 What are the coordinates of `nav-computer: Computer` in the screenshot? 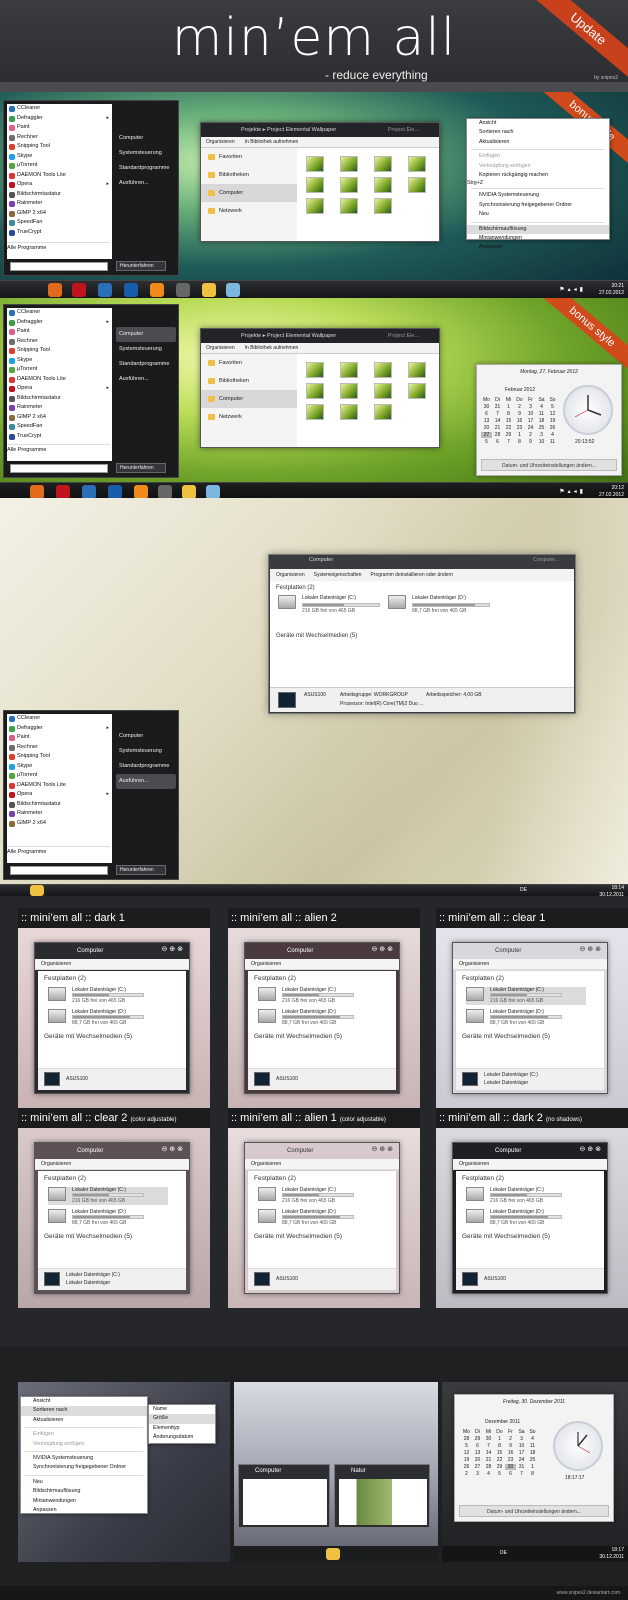 It's located at (249, 193).